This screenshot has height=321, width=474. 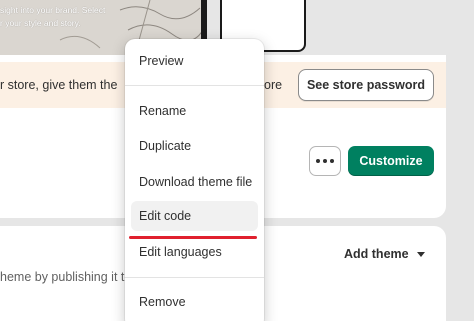 What do you see at coordinates (194, 252) in the screenshot?
I see `menu-item-edit-languages: Edit languages` at bounding box center [194, 252].